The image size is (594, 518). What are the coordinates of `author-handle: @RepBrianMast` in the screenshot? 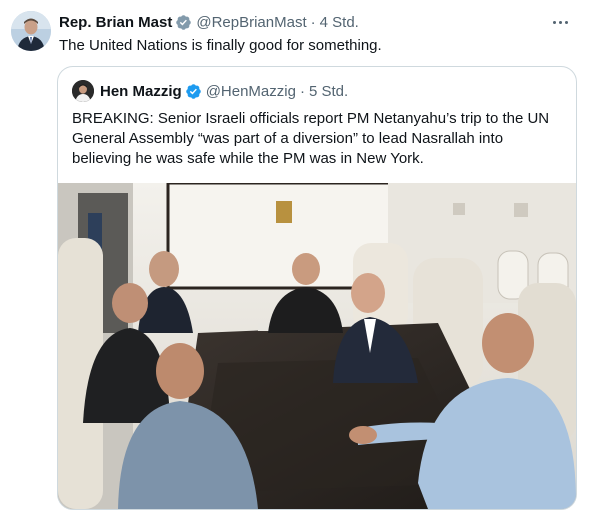 It's located at (251, 22).